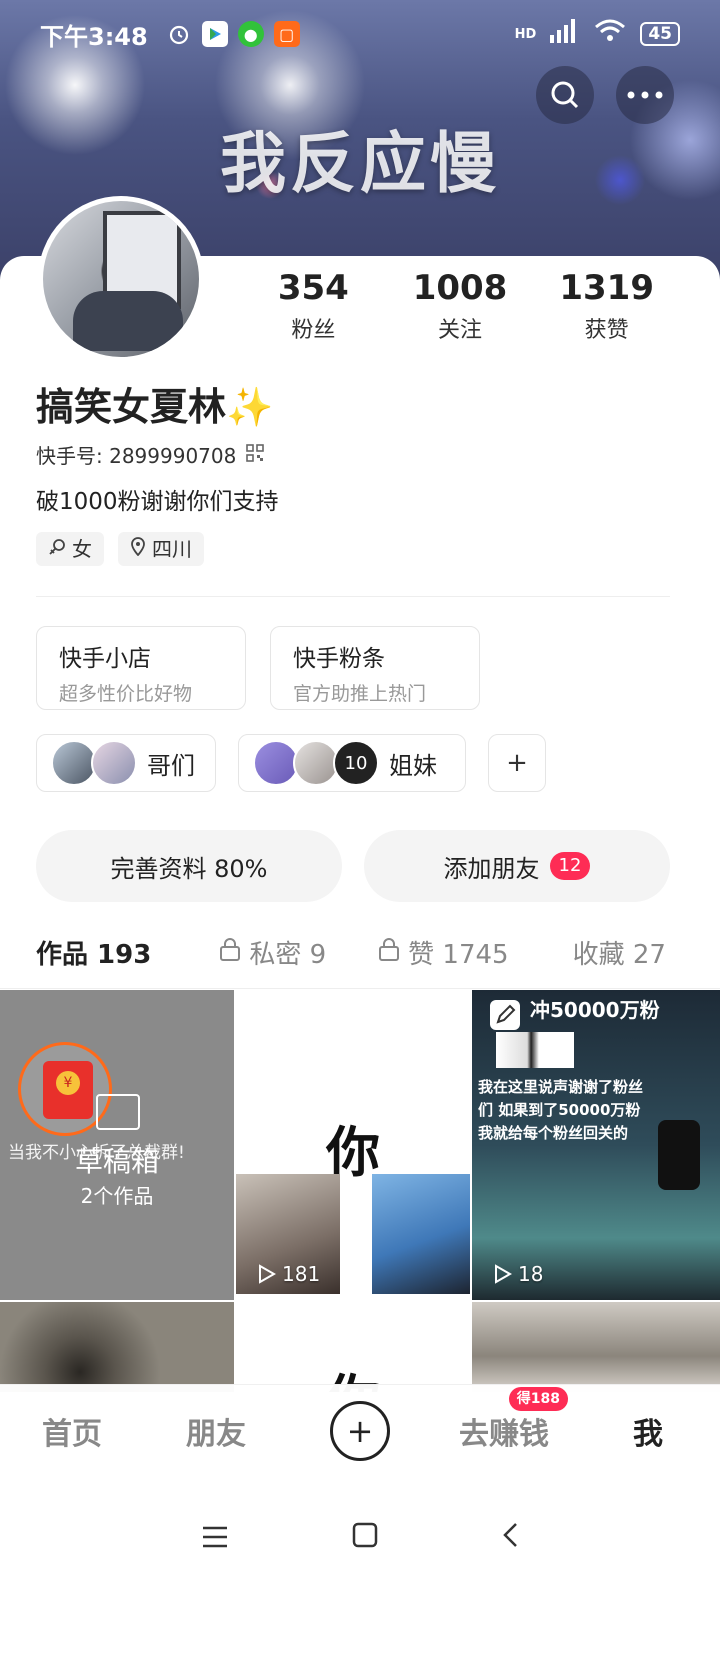 Image resolution: width=720 pixels, height=1656 pixels. I want to click on location-pin-icon, so click(138, 549).